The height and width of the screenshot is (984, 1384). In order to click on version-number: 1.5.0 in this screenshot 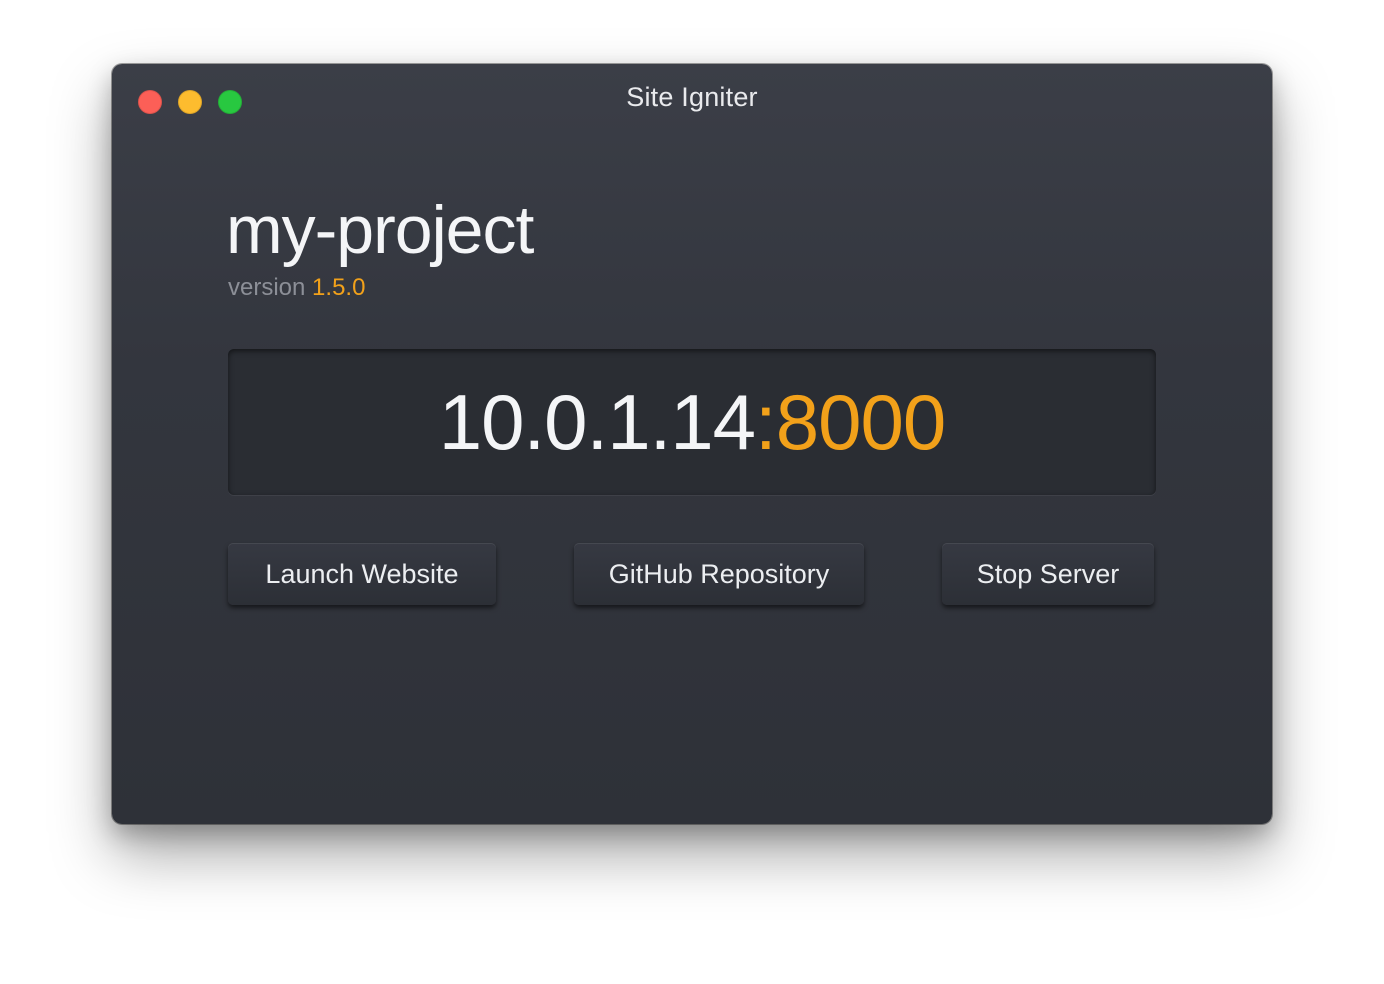, I will do `click(339, 287)`.